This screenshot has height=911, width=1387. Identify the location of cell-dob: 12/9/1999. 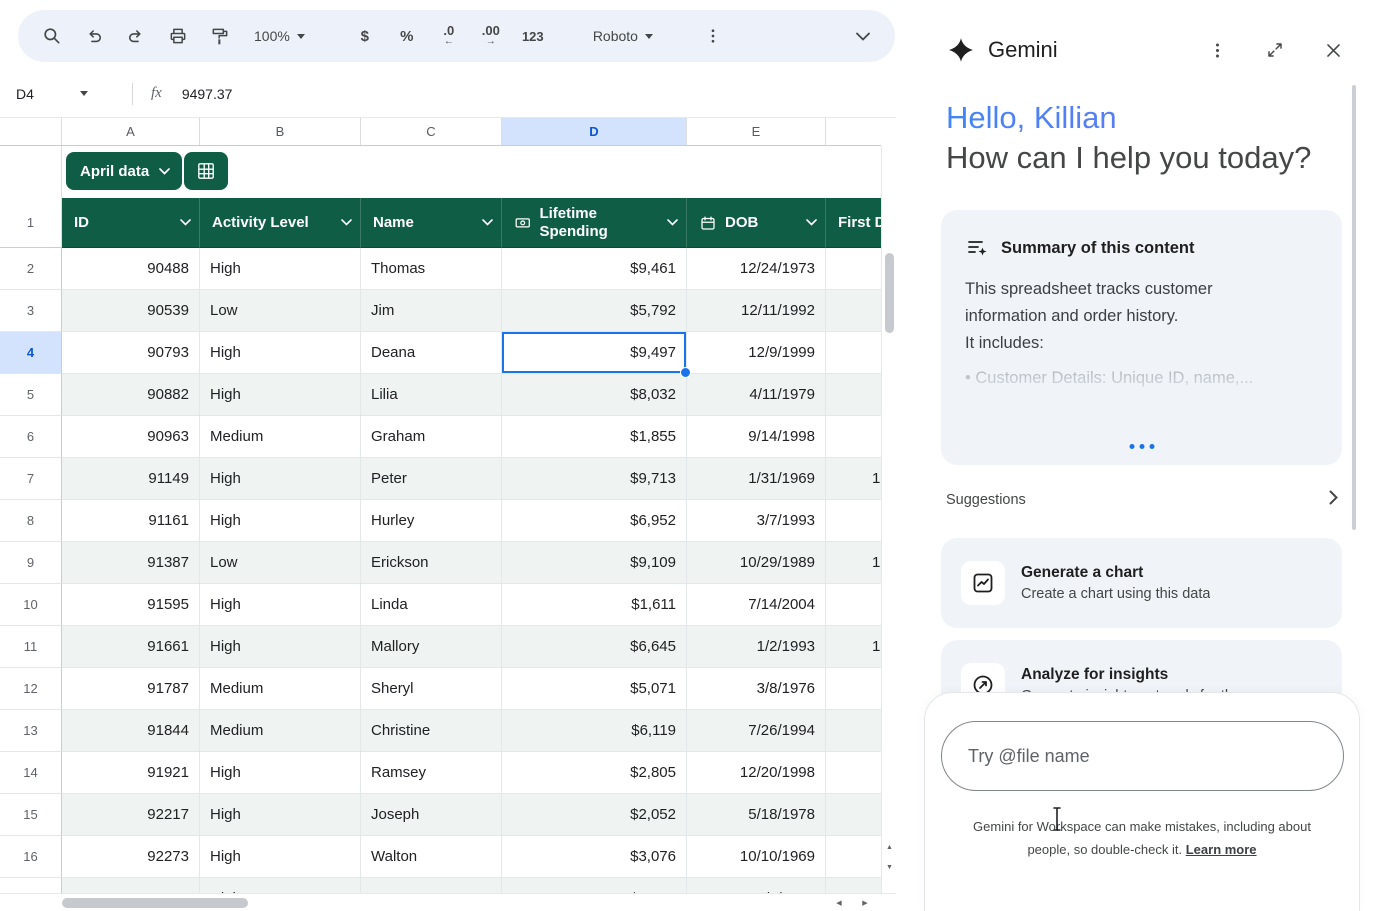
(756, 353).